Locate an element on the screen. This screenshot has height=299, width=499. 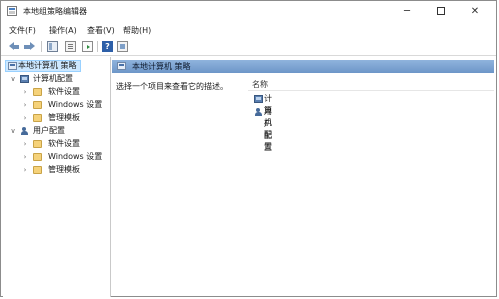
list-item-label: 用户配置 is located at coordinates (268, 129).